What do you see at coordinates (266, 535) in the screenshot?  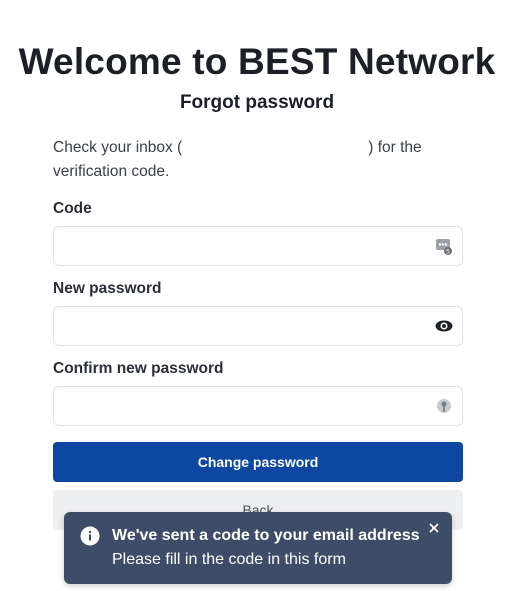 I see `toast-title: We've sent a code to your email address` at bounding box center [266, 535].